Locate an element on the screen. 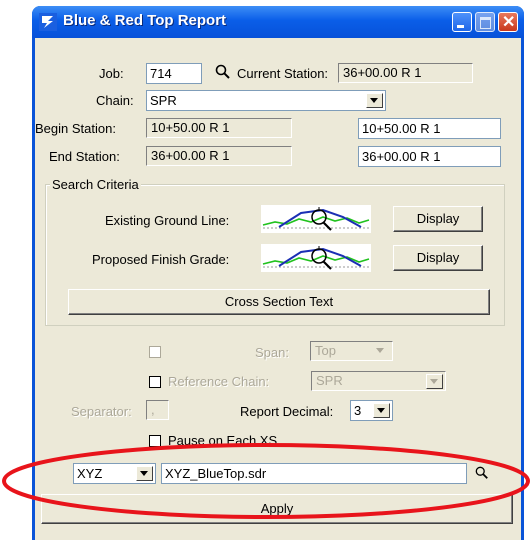 The width and height of the screenshot is (531, 540). apply-button: Apply is located at coordinates (277, 509).